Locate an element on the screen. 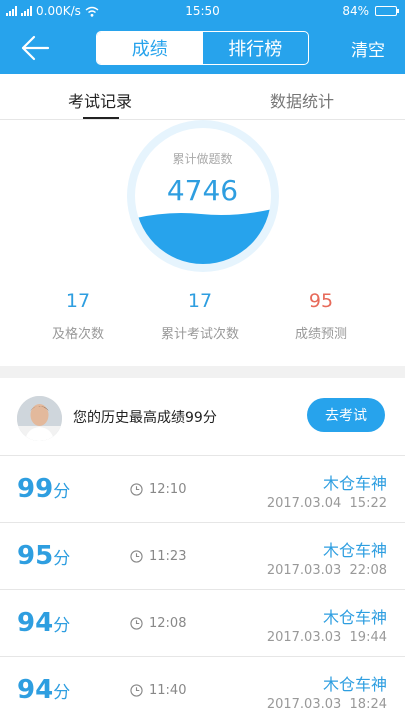 The image size is (405, 720). record-score: 99分 is located at coordinates (43, 489).